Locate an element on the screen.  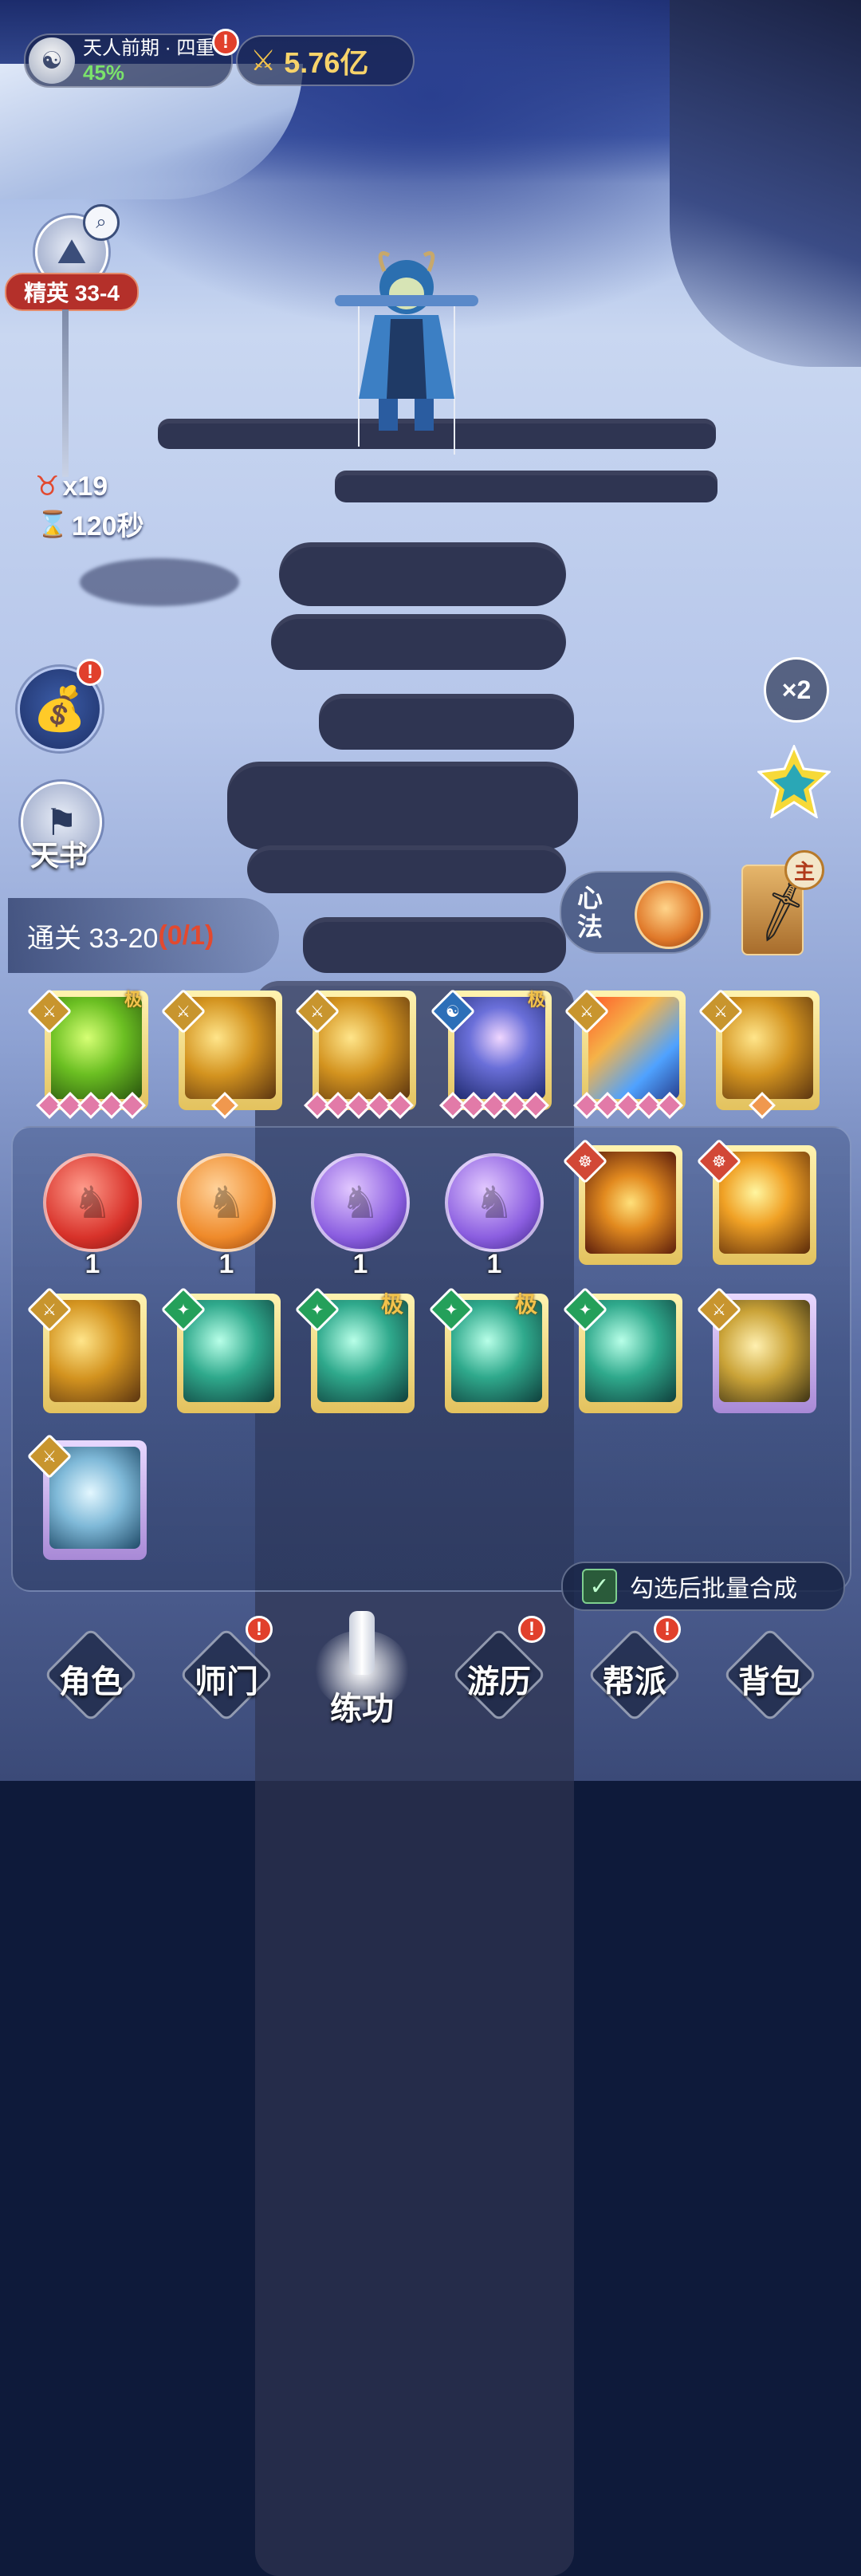
enemy-count-row: ♉ x19 is located at coordinates (71, 486).